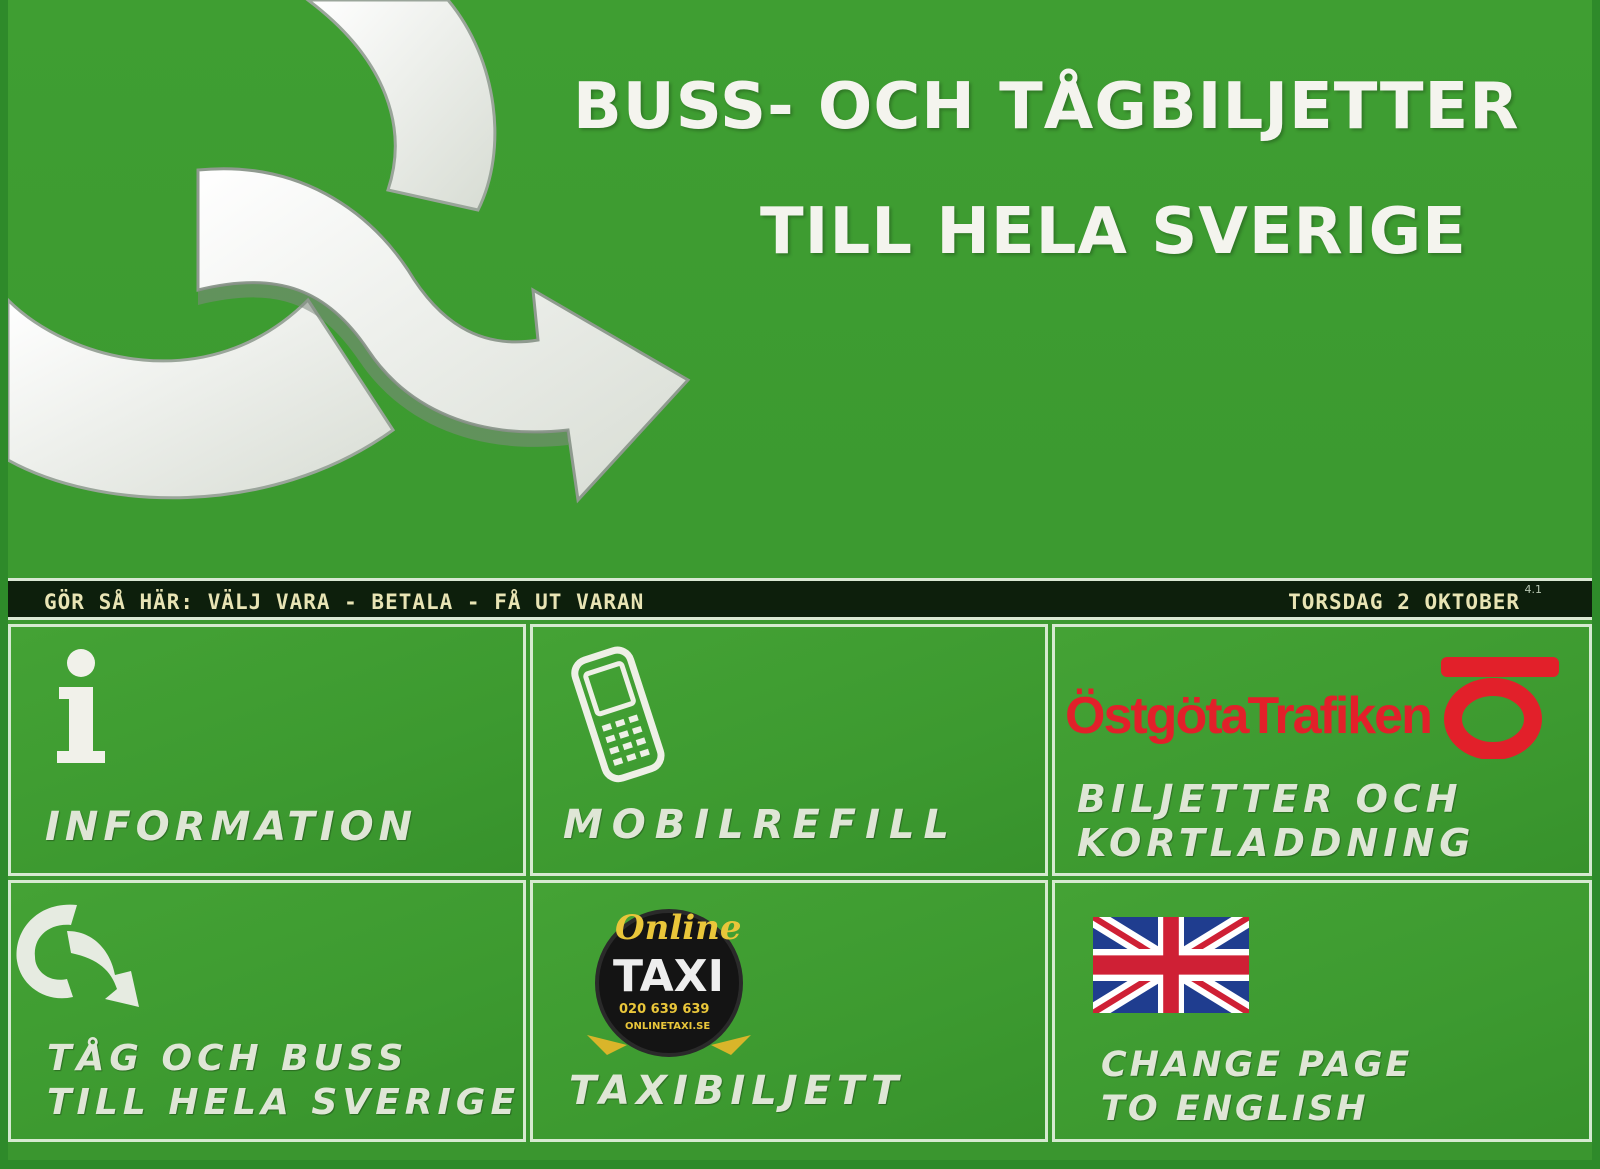 The width and height of the screenshot is (1600, 1169). I want to click on tag-och-buss-label: TÅG OCH BUSS TILL HELA SVERIGE, so click(283, 1081).